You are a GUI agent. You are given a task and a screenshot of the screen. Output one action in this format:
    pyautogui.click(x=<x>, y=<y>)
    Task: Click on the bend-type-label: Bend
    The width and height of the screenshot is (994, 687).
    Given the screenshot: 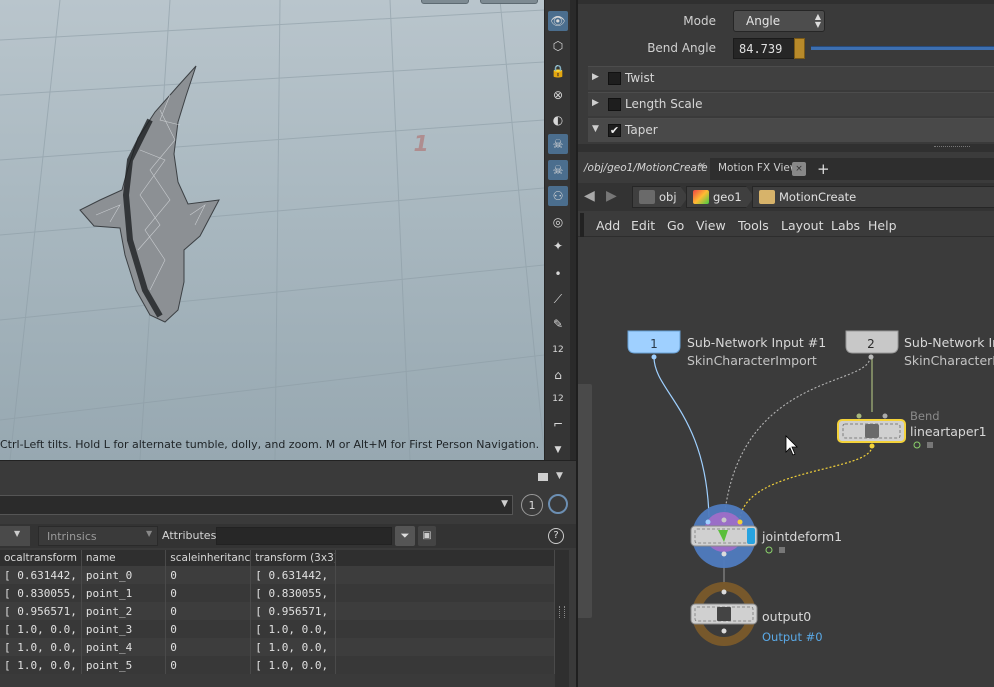 What is the action you would take?
    pyautogui.click(x=925, y=416)
    